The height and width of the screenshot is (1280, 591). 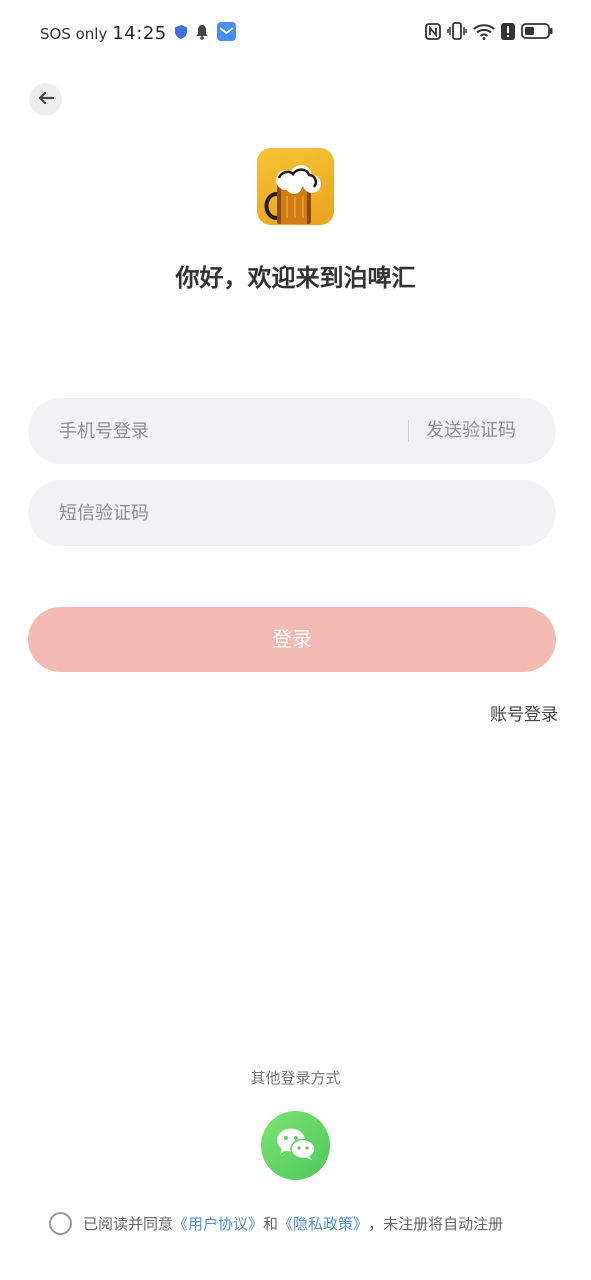 I want to click on vibrate-icon, so click(x=457, y=33).